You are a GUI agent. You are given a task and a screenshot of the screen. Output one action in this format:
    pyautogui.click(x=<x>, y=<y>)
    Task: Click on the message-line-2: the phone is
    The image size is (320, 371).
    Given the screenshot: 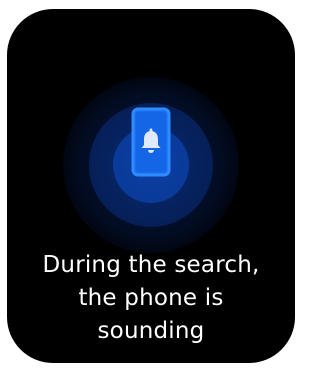 What is the action you would take?
    pyautogui.click(x=151, y=298)
    